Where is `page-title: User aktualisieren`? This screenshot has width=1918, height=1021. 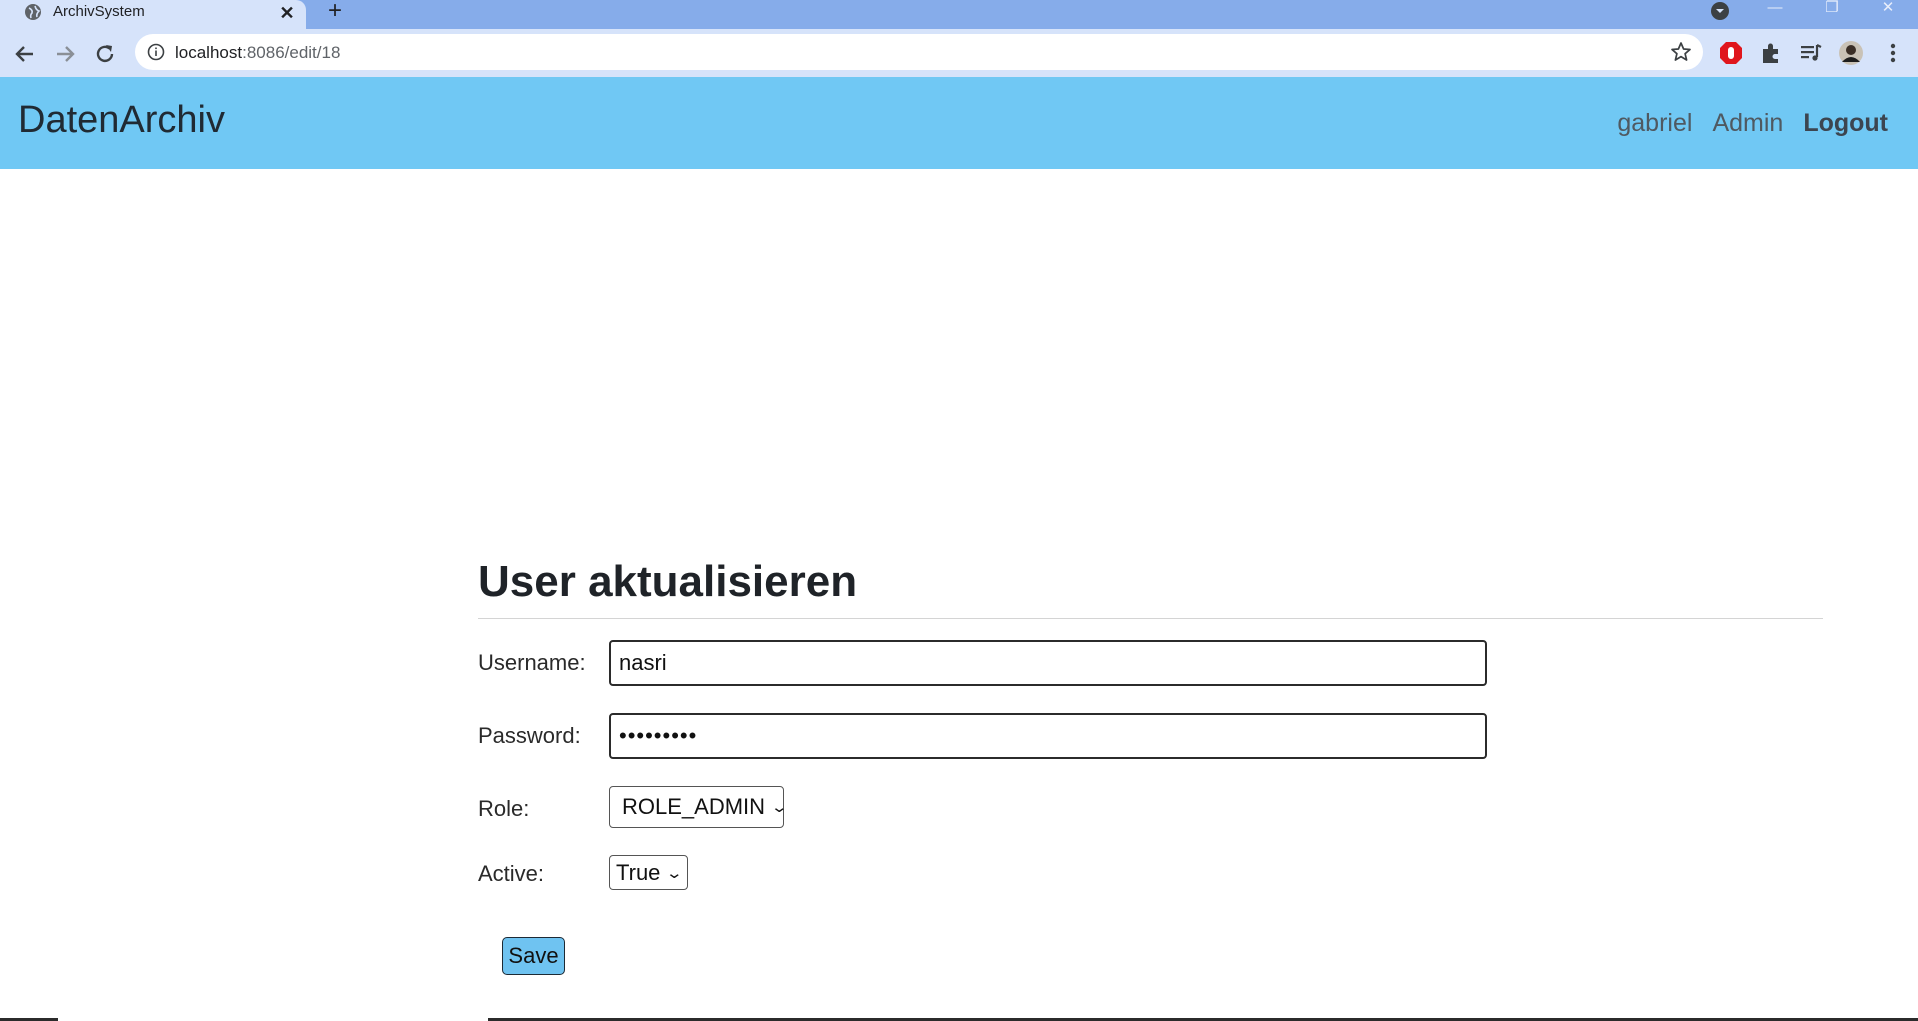
page-title: User aktualisieren is located at coordinates (668, 581).